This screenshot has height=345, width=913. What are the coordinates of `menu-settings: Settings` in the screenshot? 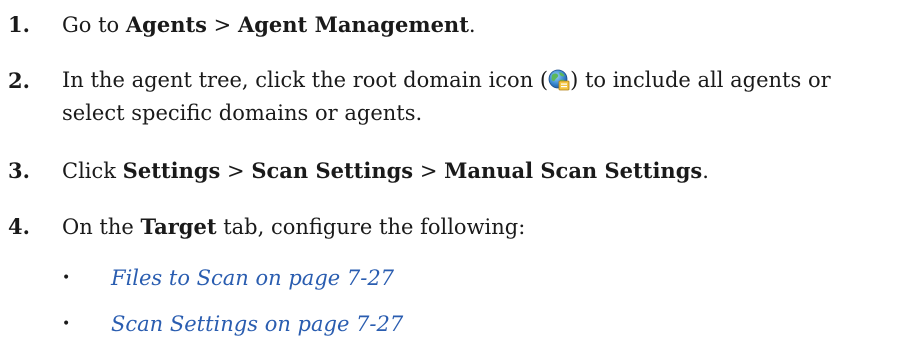 It's located at (171, 170).